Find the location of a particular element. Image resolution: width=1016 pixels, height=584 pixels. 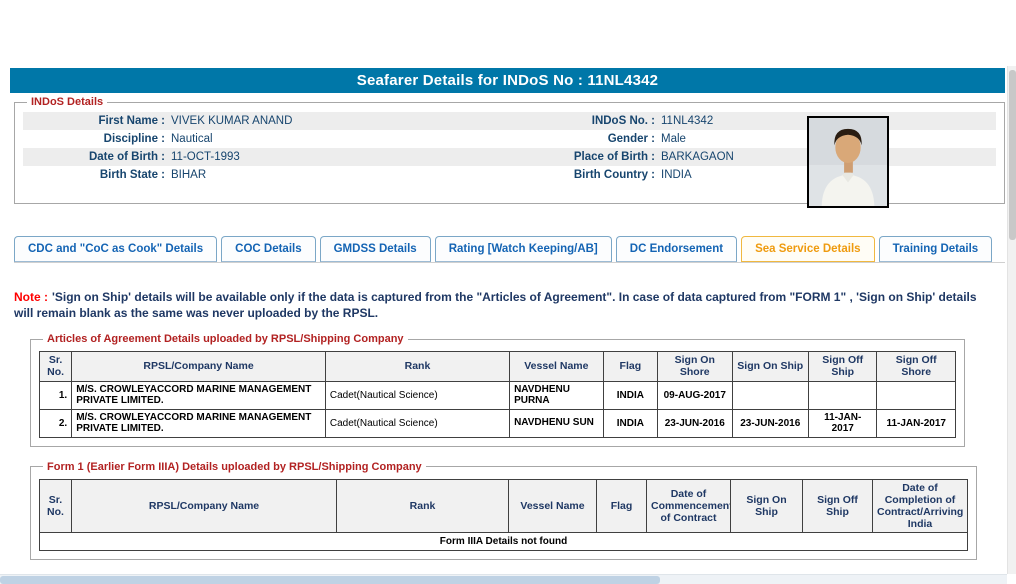

first-name-label: First Name : is located at coordinates (131, 121).